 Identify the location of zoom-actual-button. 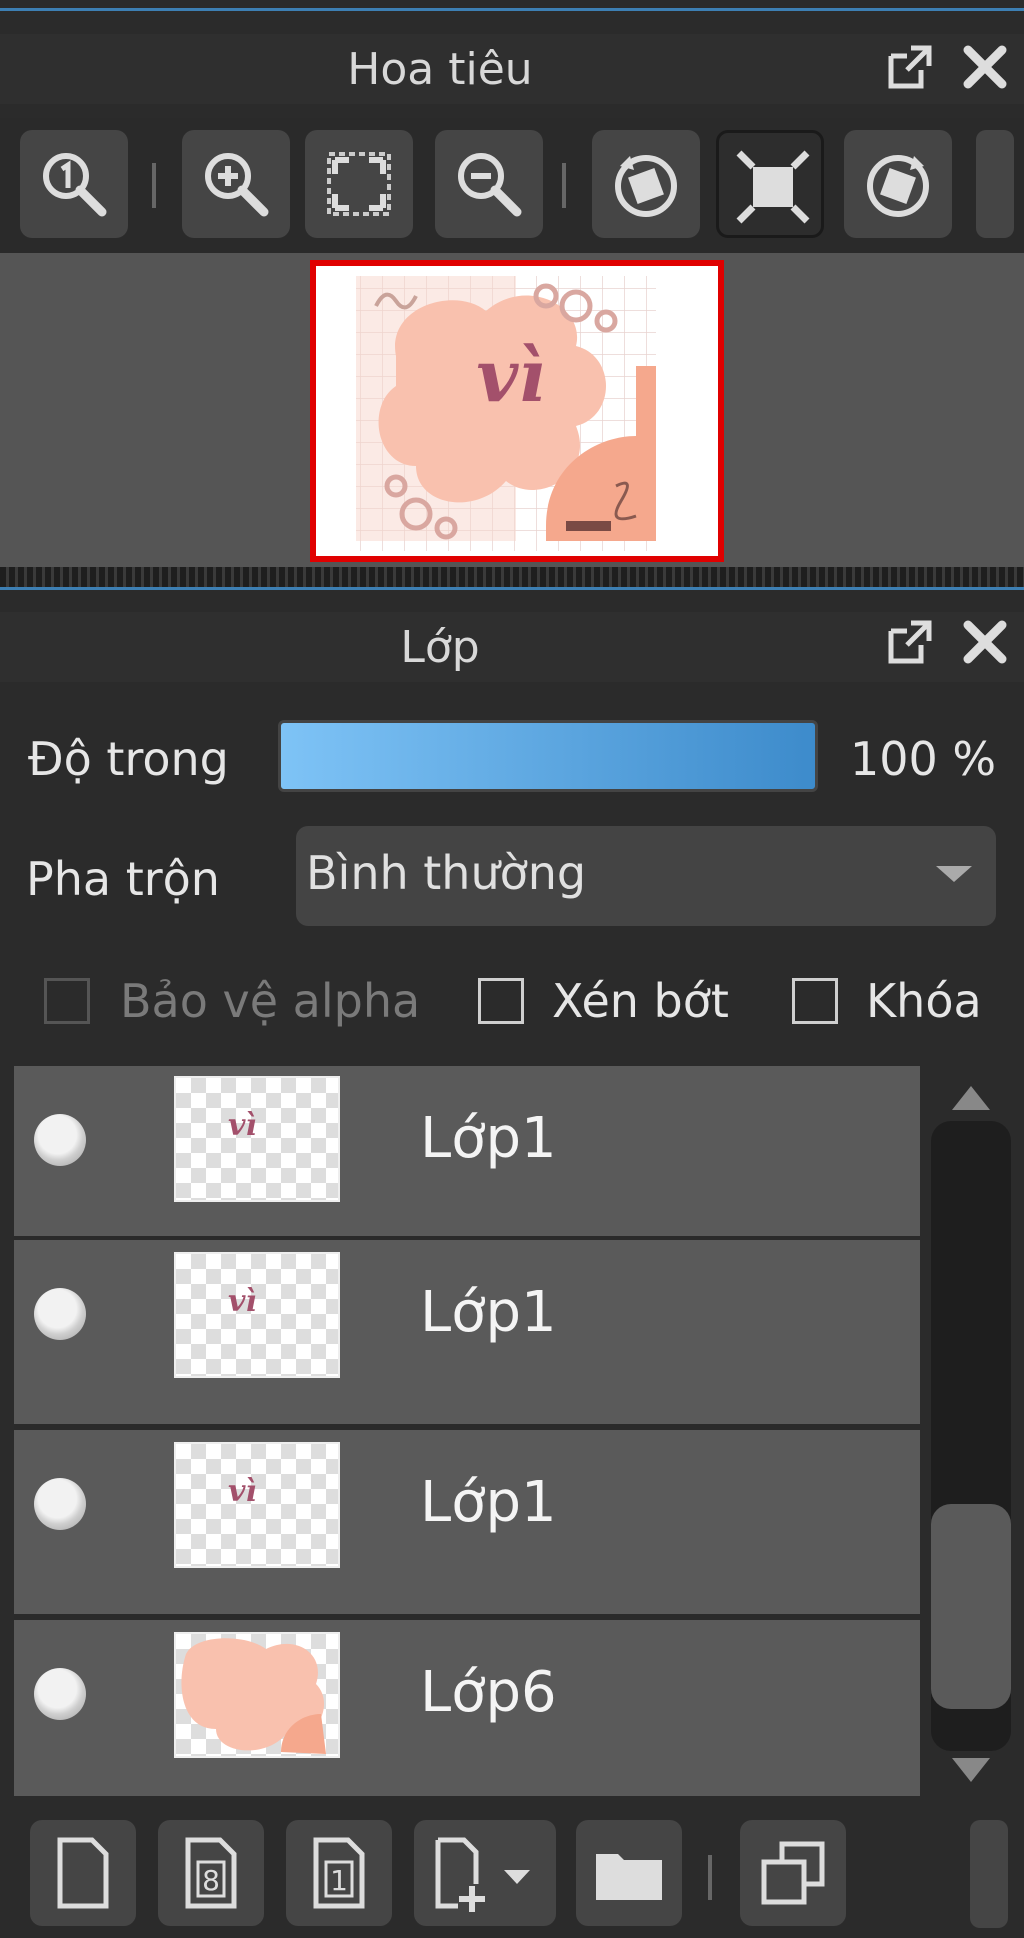
(74, 184).